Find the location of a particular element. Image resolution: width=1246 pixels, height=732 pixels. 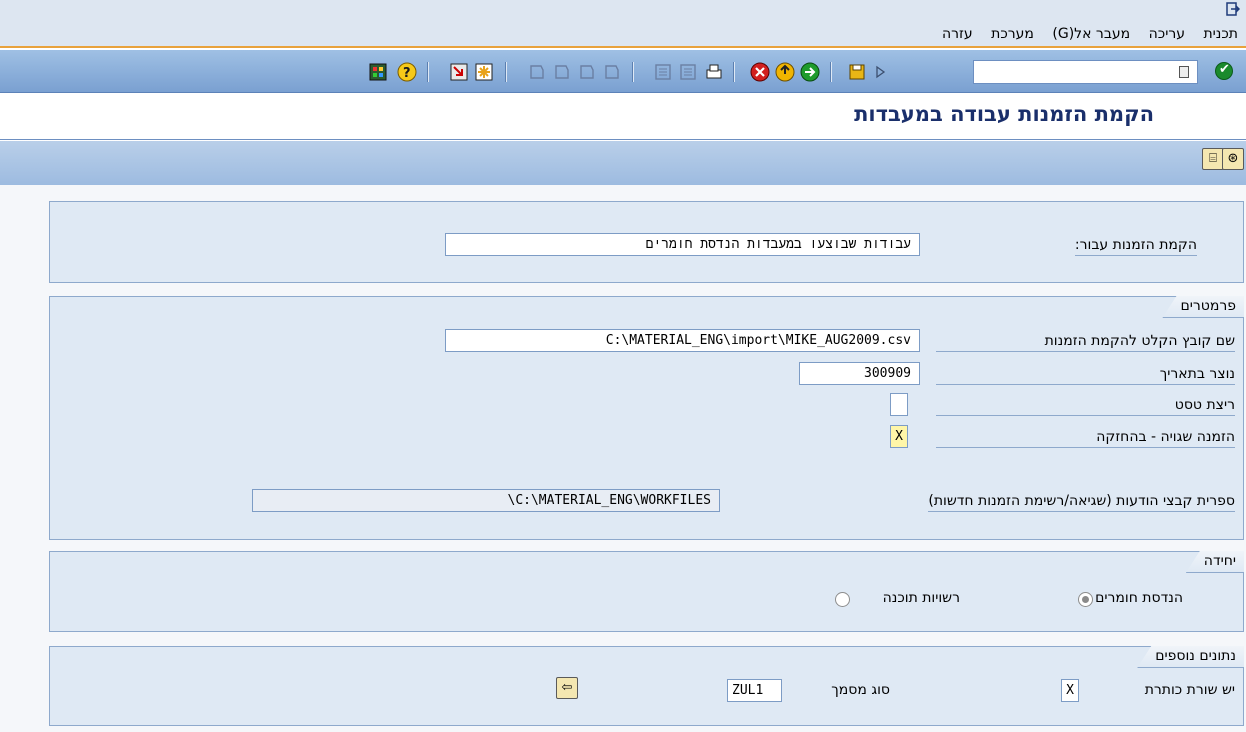

help-icon: ? is located at coordinates (407, 72).